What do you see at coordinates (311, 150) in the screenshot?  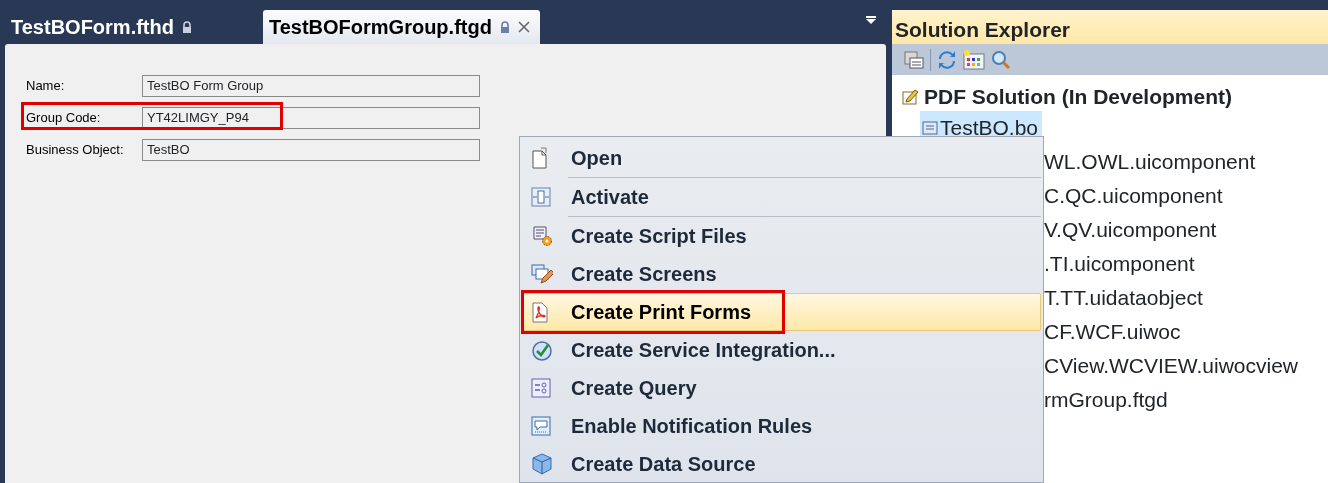 I see `text-field: TestBO` at bounding box center [311, 150].